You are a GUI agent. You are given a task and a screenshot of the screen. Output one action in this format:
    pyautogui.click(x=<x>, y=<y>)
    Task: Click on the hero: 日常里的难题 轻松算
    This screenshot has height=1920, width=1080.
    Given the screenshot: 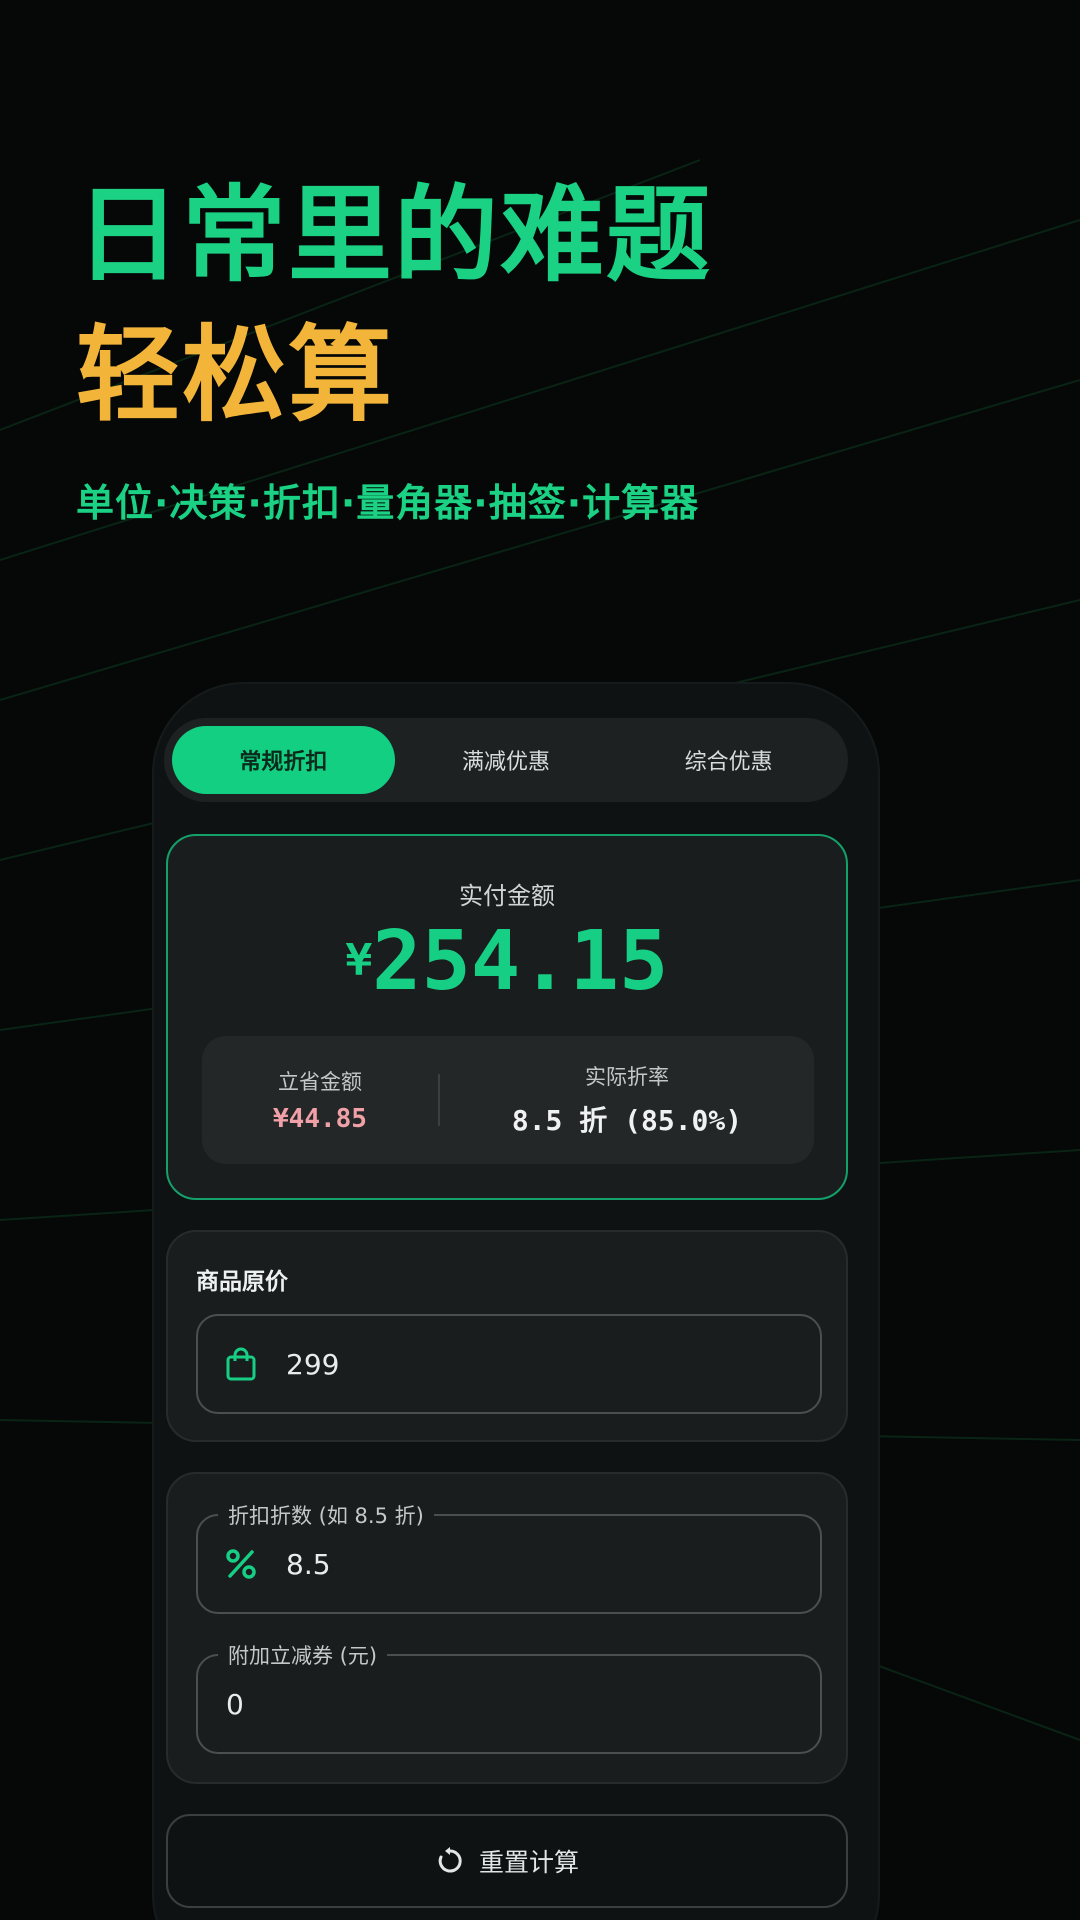 What is the action you would take?
    pyautogui.click(x=394, y=305)
    